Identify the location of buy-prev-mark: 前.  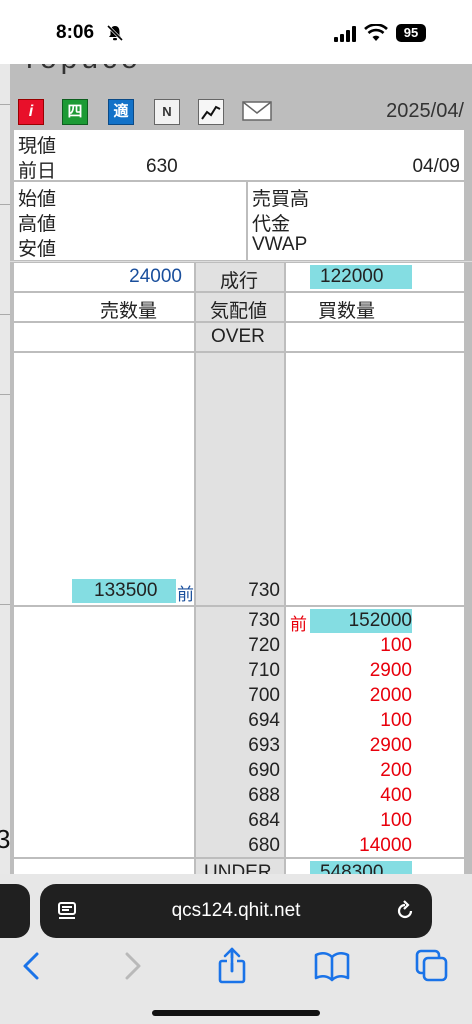
(298, 624).